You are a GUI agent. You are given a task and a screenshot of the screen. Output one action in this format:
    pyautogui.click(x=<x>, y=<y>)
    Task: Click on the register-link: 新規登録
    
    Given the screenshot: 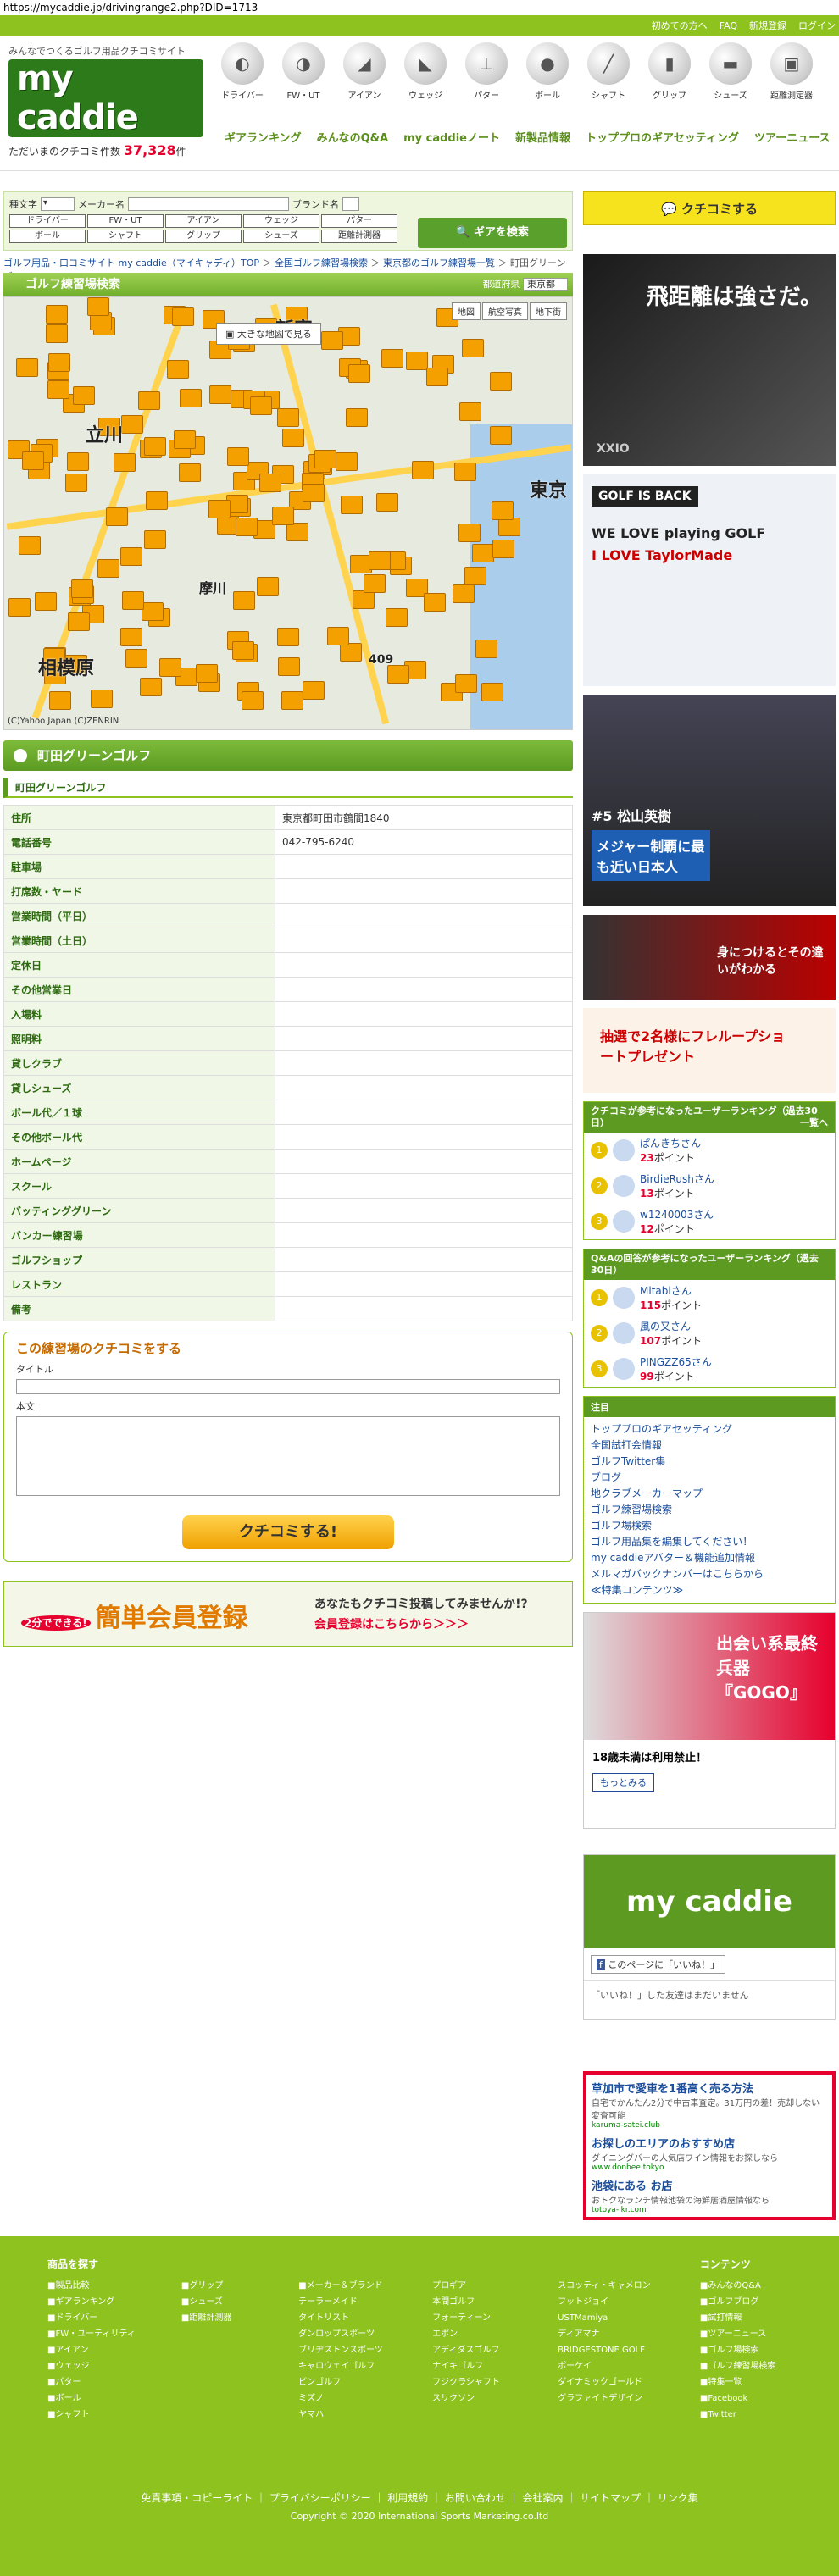 What is the action you would take?
    pyautogui.click(x=767, y=25)
    